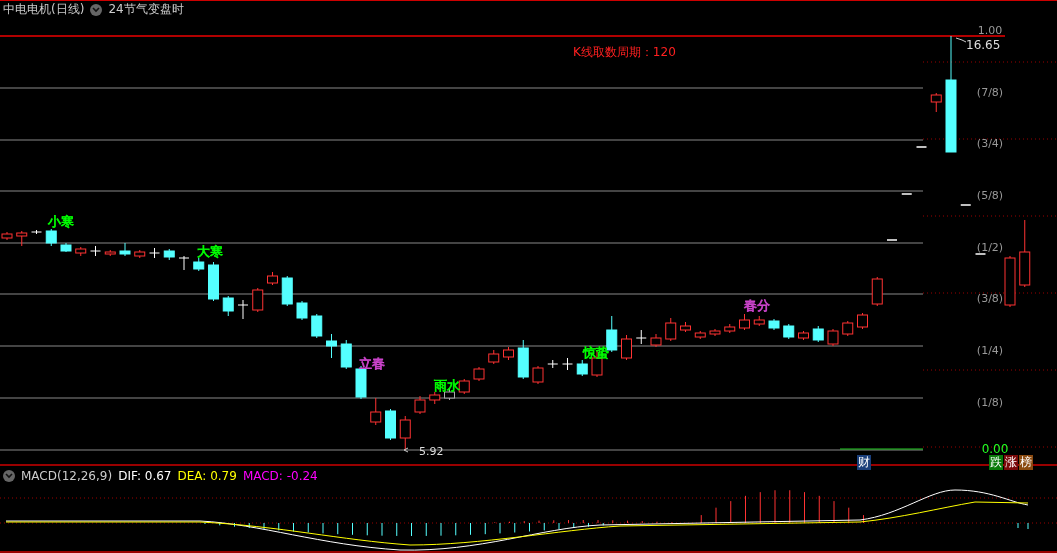 Image resolution: width=1057 pixels, height=553 pixels. What do you see at coordinates (983, 45) in the screenshot?
I see `high-price-label: 16.65` at bounding box center [983, 45].